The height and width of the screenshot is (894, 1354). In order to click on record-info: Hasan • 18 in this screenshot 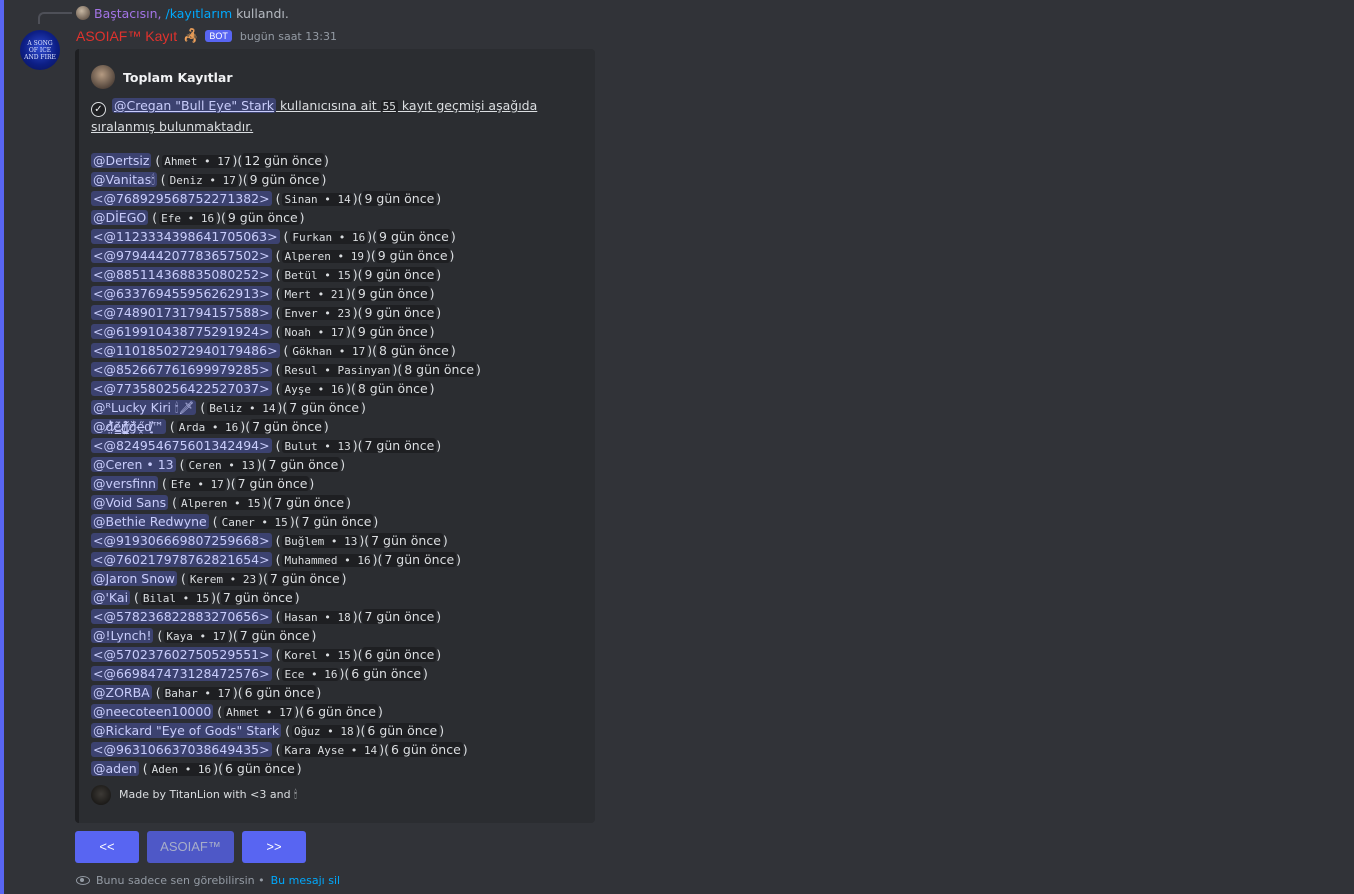, I will do `click(317, 617)`.